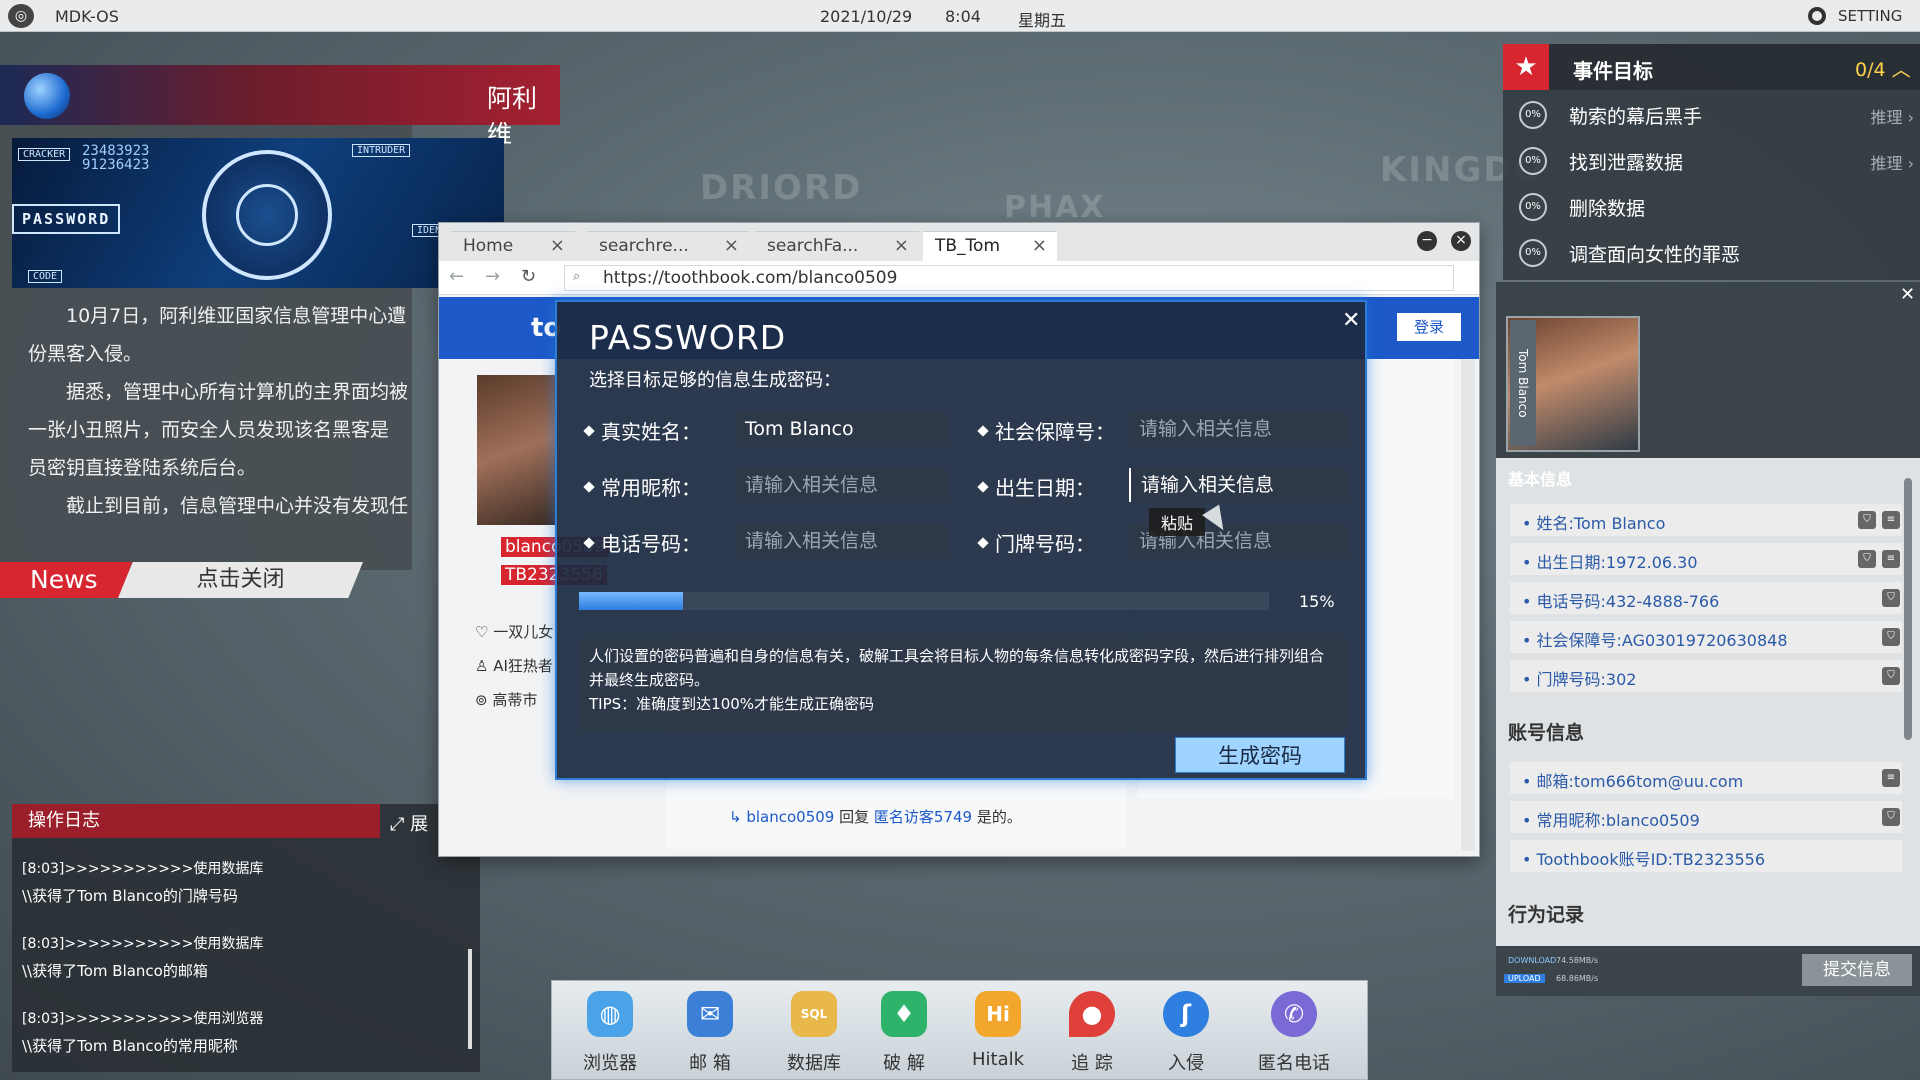 The width and height of the screenshot is (1920, 1080). What do you see at coordinates (814, 1033) in the screenshot?
I see `dock-app-database: SQL 数据库` at bounding box center [814, 1033].